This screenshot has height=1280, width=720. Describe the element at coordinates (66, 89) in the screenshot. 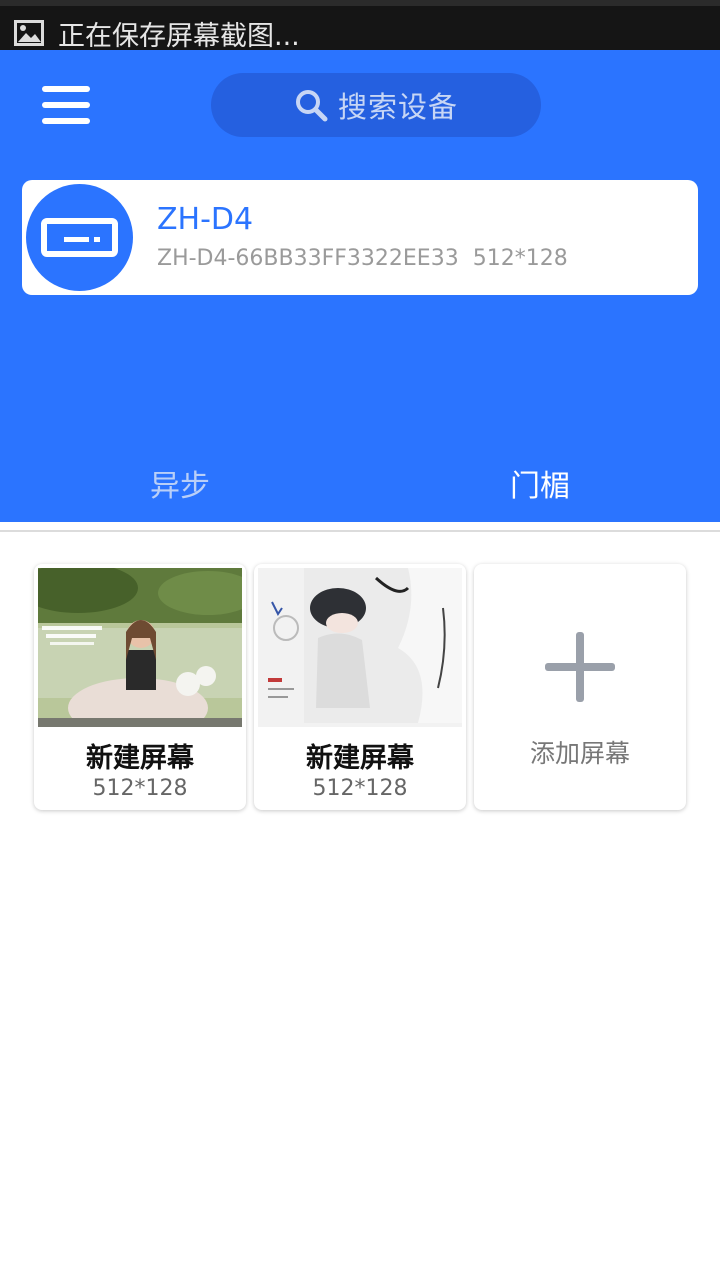

I see `hamburger-menu-icon` at that location.